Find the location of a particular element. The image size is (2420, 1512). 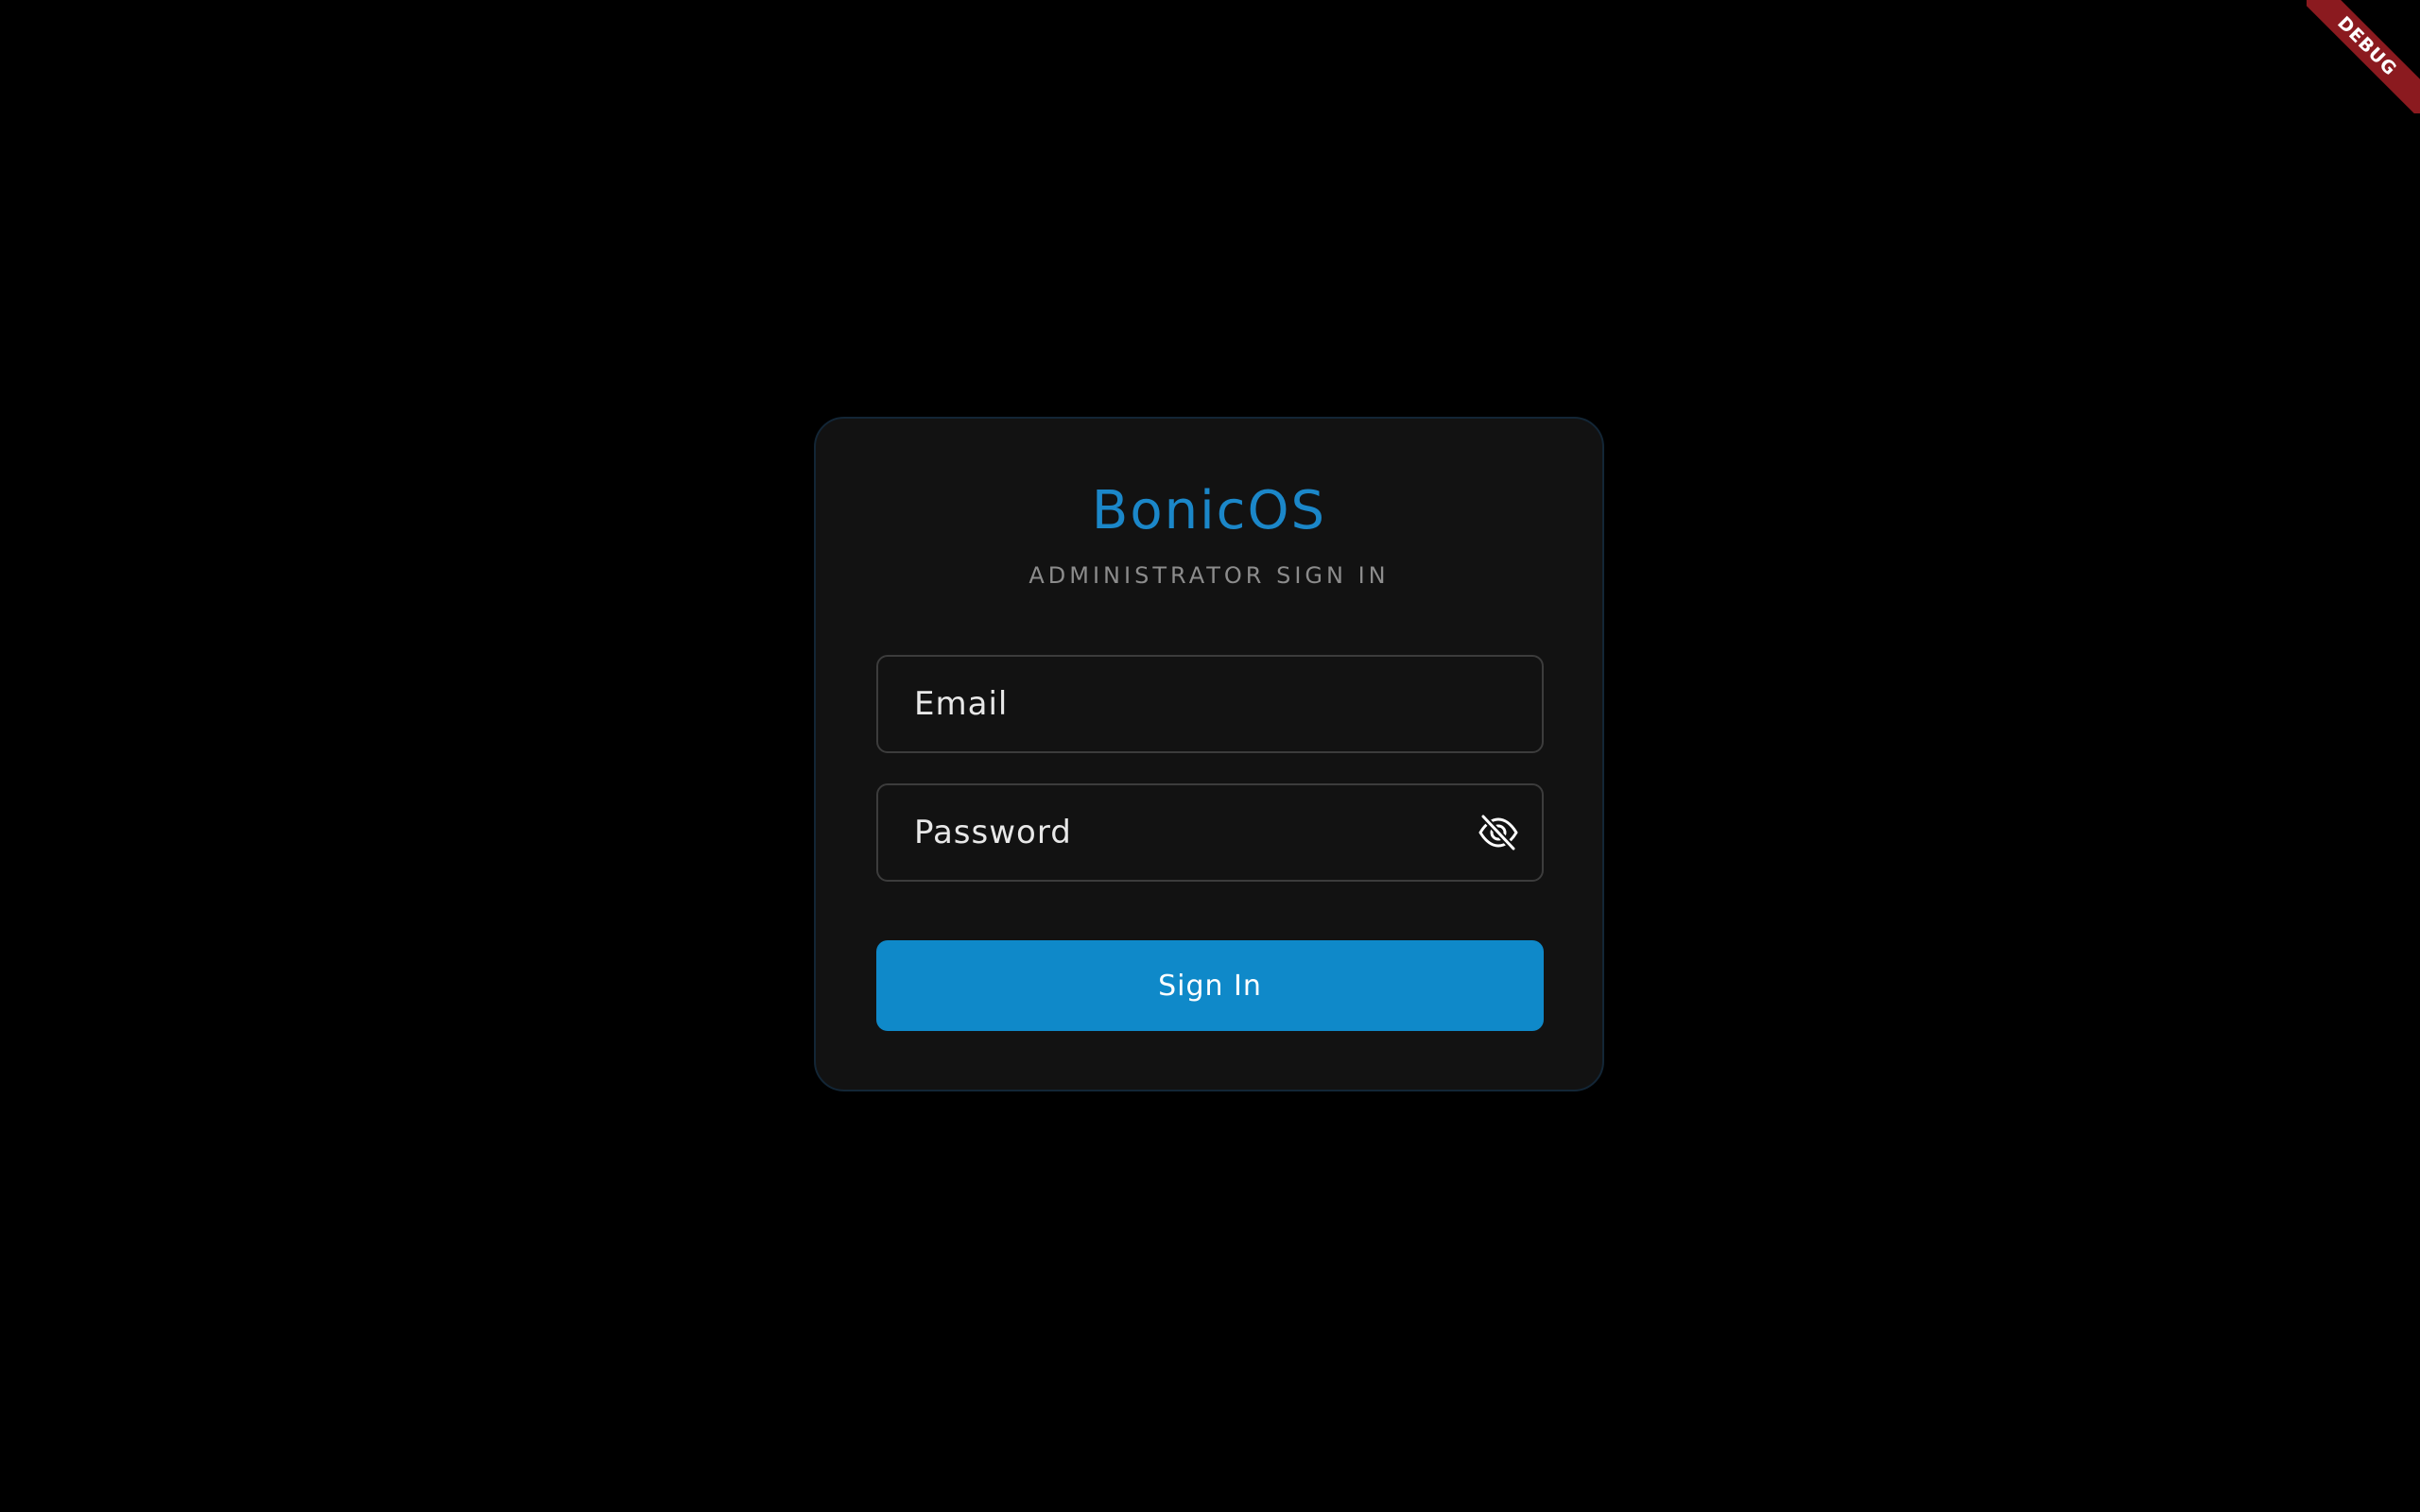

email-field is located at coordinates (1210, 704).